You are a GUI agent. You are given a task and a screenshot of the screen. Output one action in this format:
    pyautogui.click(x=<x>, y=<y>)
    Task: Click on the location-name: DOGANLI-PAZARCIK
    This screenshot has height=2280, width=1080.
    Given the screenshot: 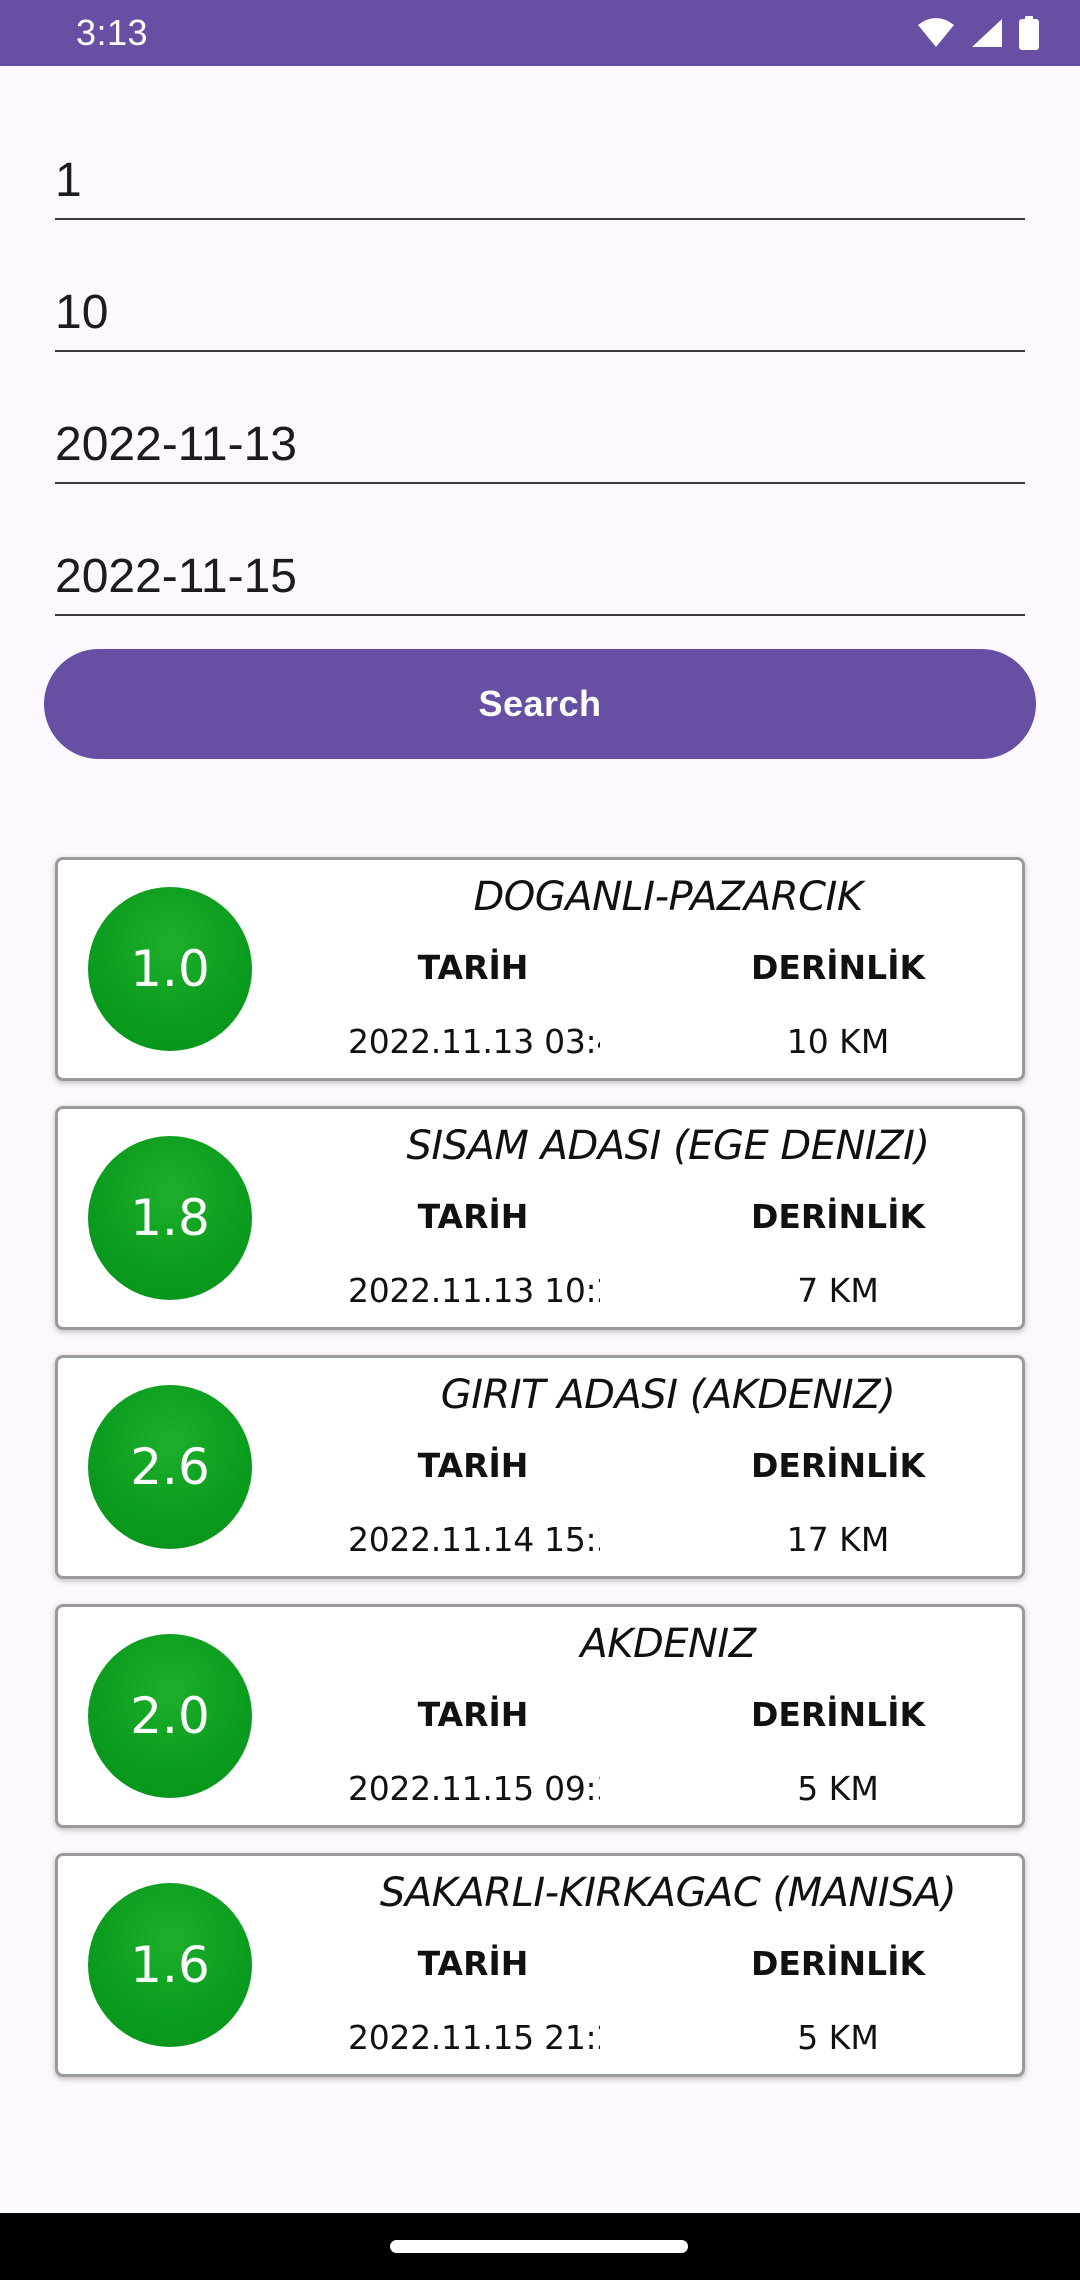 What is the action you would take?
    pyautogui.click(x=668, y=897)
    